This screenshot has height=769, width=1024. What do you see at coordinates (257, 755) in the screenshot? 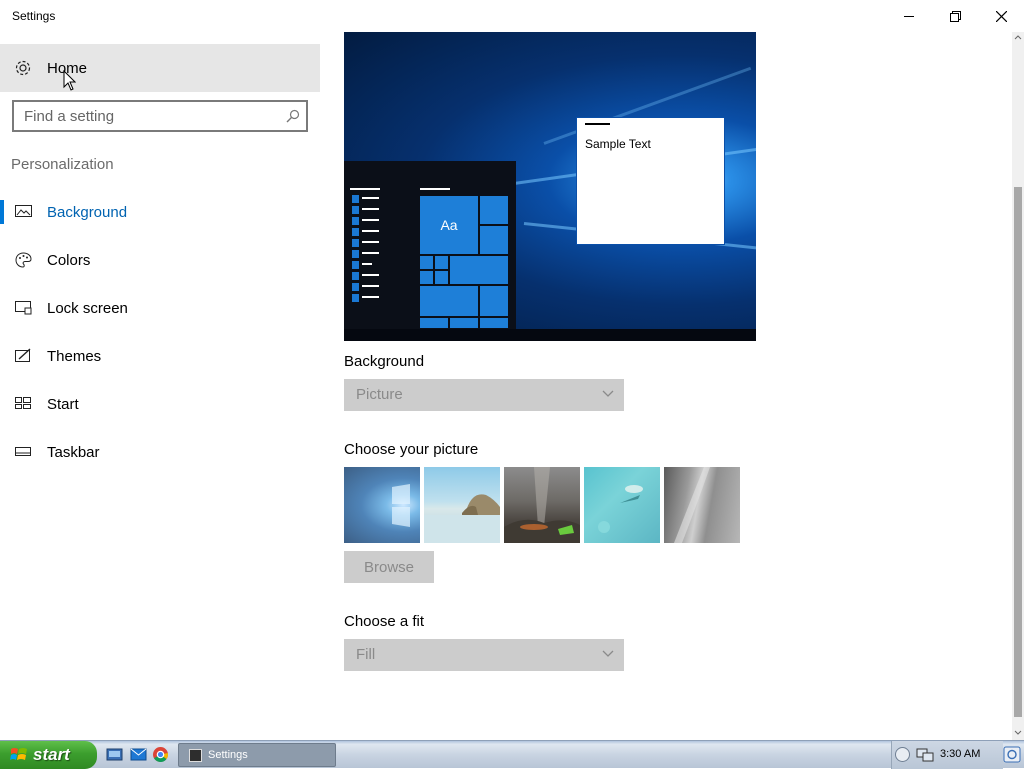
I see `taskbar-button-settings: Settings` at bounding box center [257, 755].